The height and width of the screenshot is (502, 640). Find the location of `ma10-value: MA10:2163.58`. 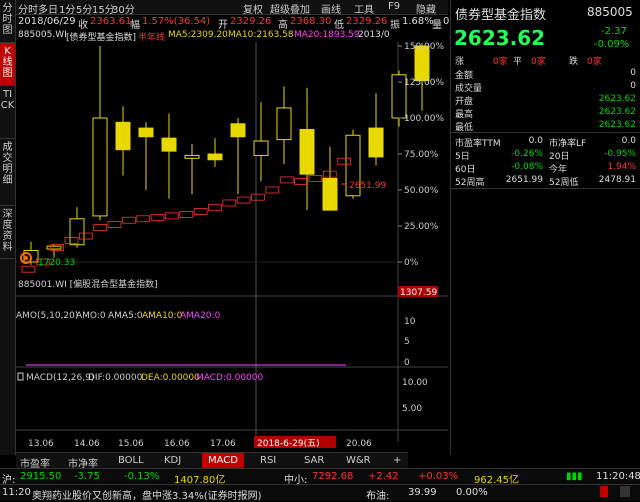

ma10-value: MA10:2163.58 is located at coordinates (261, 35).